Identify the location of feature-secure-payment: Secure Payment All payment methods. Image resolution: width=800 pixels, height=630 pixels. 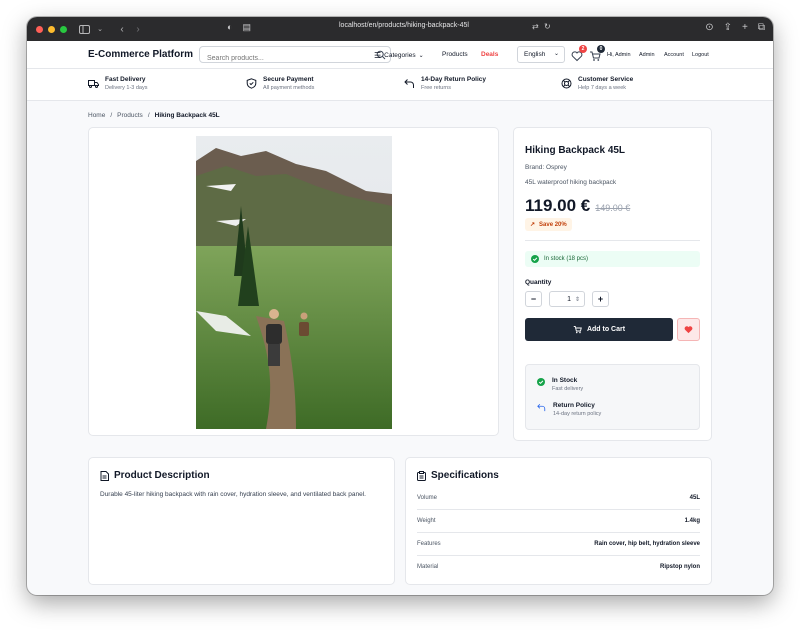
(280, 83).